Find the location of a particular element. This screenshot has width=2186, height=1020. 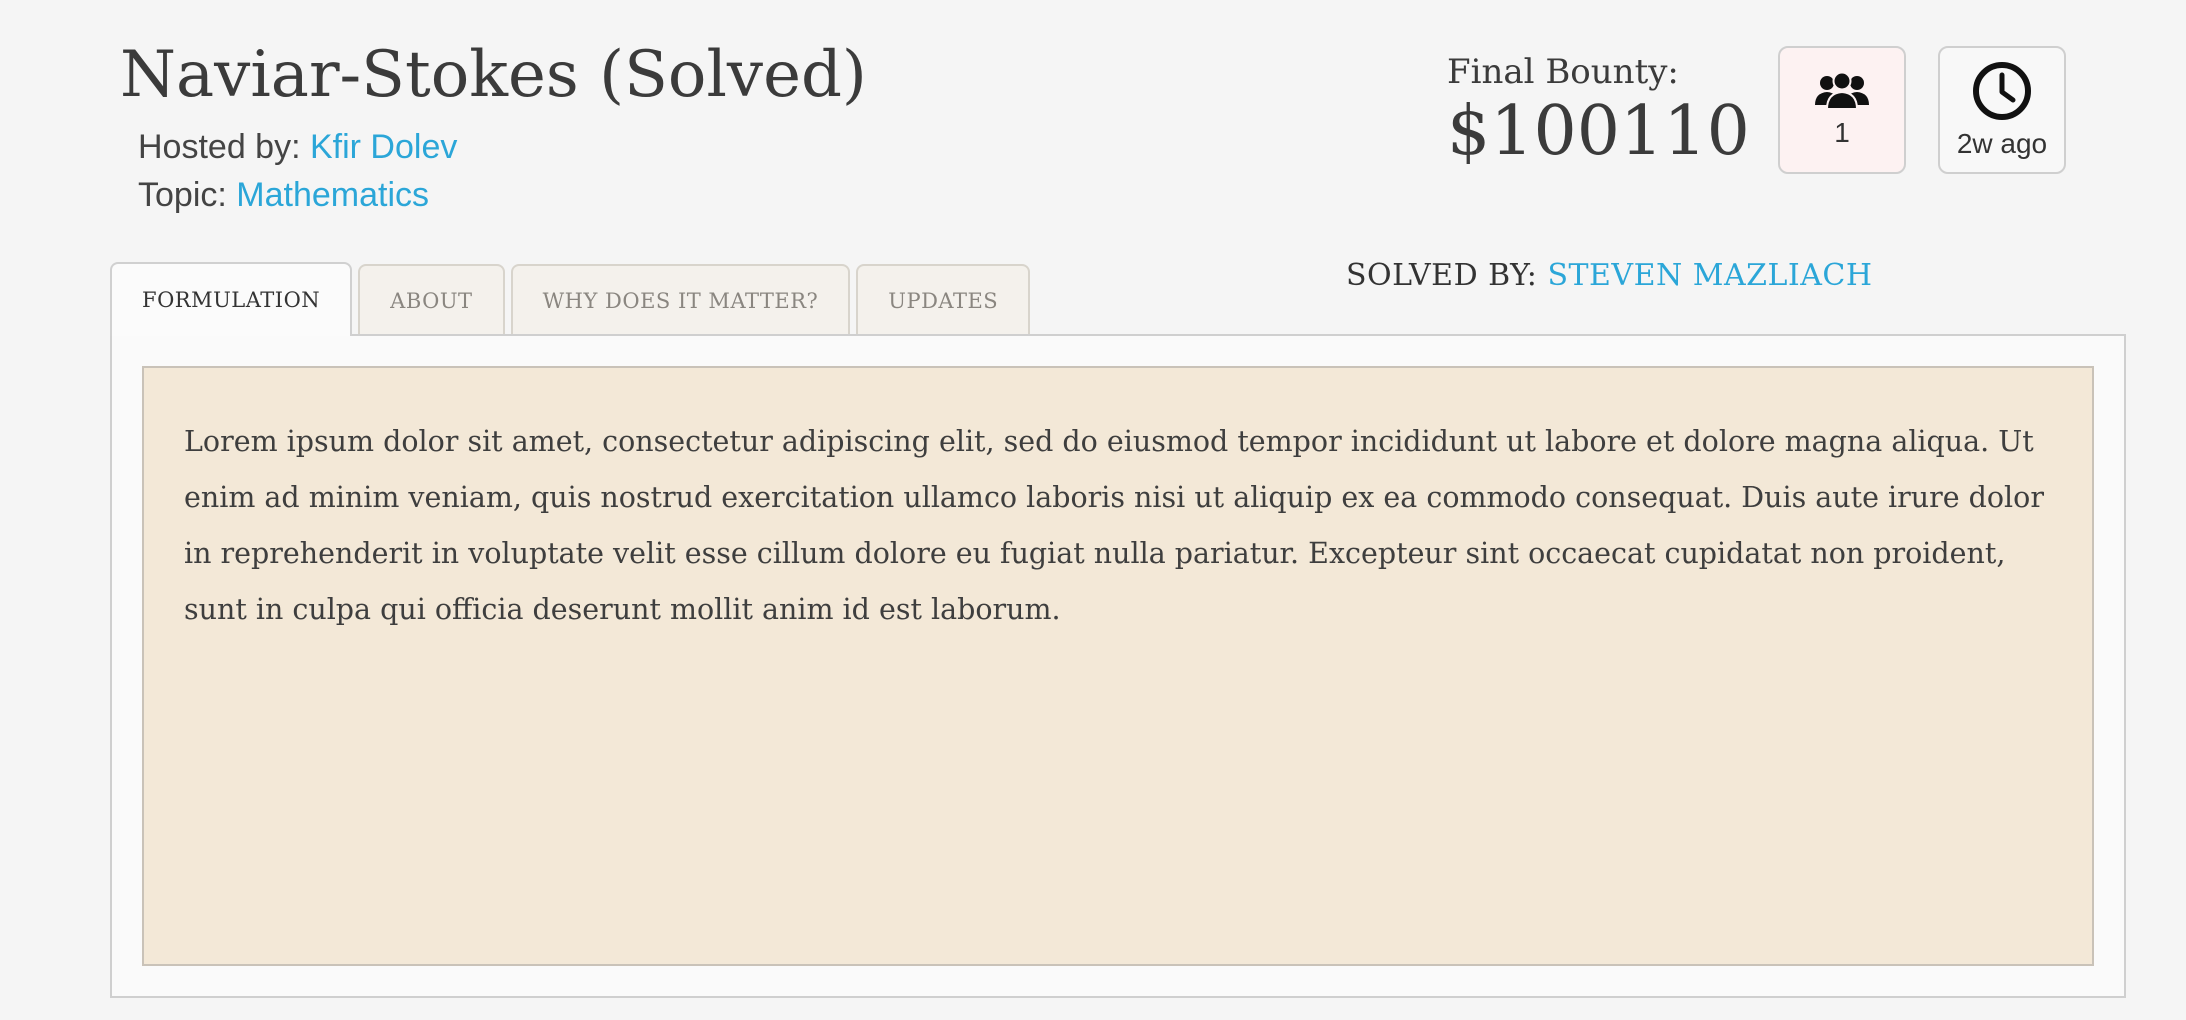

bounty-value: $100110 is located at coordinates (1598, 131).